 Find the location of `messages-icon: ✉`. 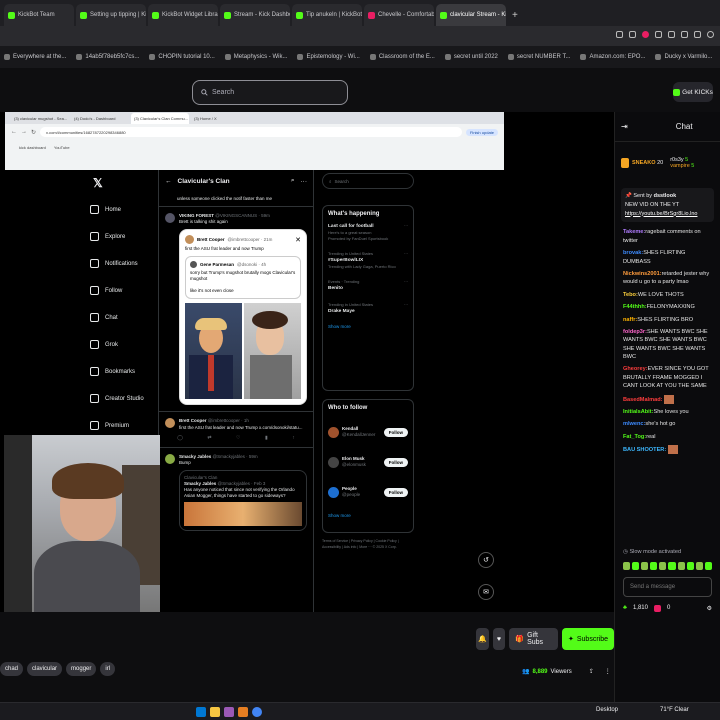

messages-icon: ✉ is located at coordinates (486, 592).